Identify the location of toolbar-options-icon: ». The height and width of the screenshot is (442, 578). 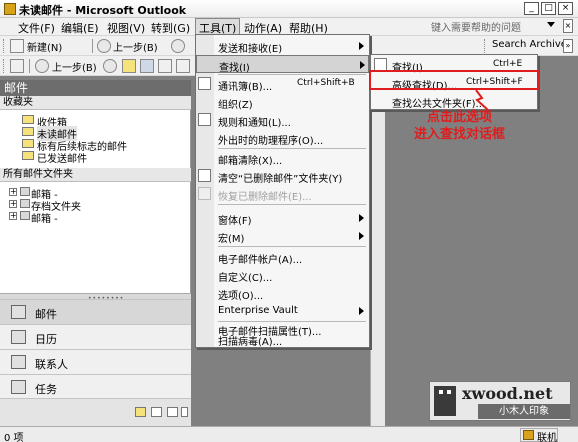
(568, 46).